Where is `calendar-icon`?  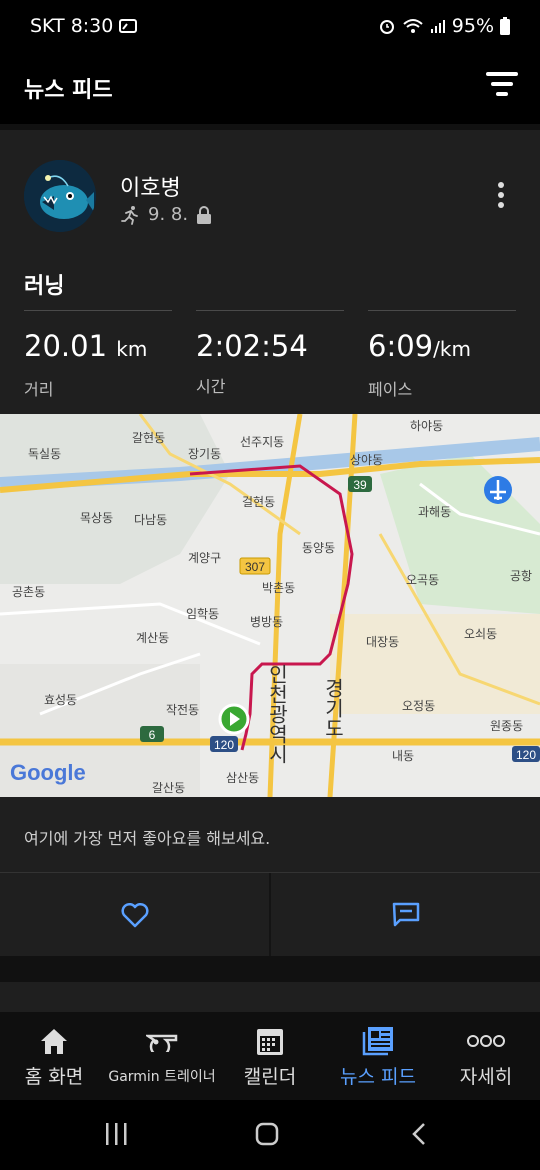 calendar-icon is located at coordinates (270, 1042).